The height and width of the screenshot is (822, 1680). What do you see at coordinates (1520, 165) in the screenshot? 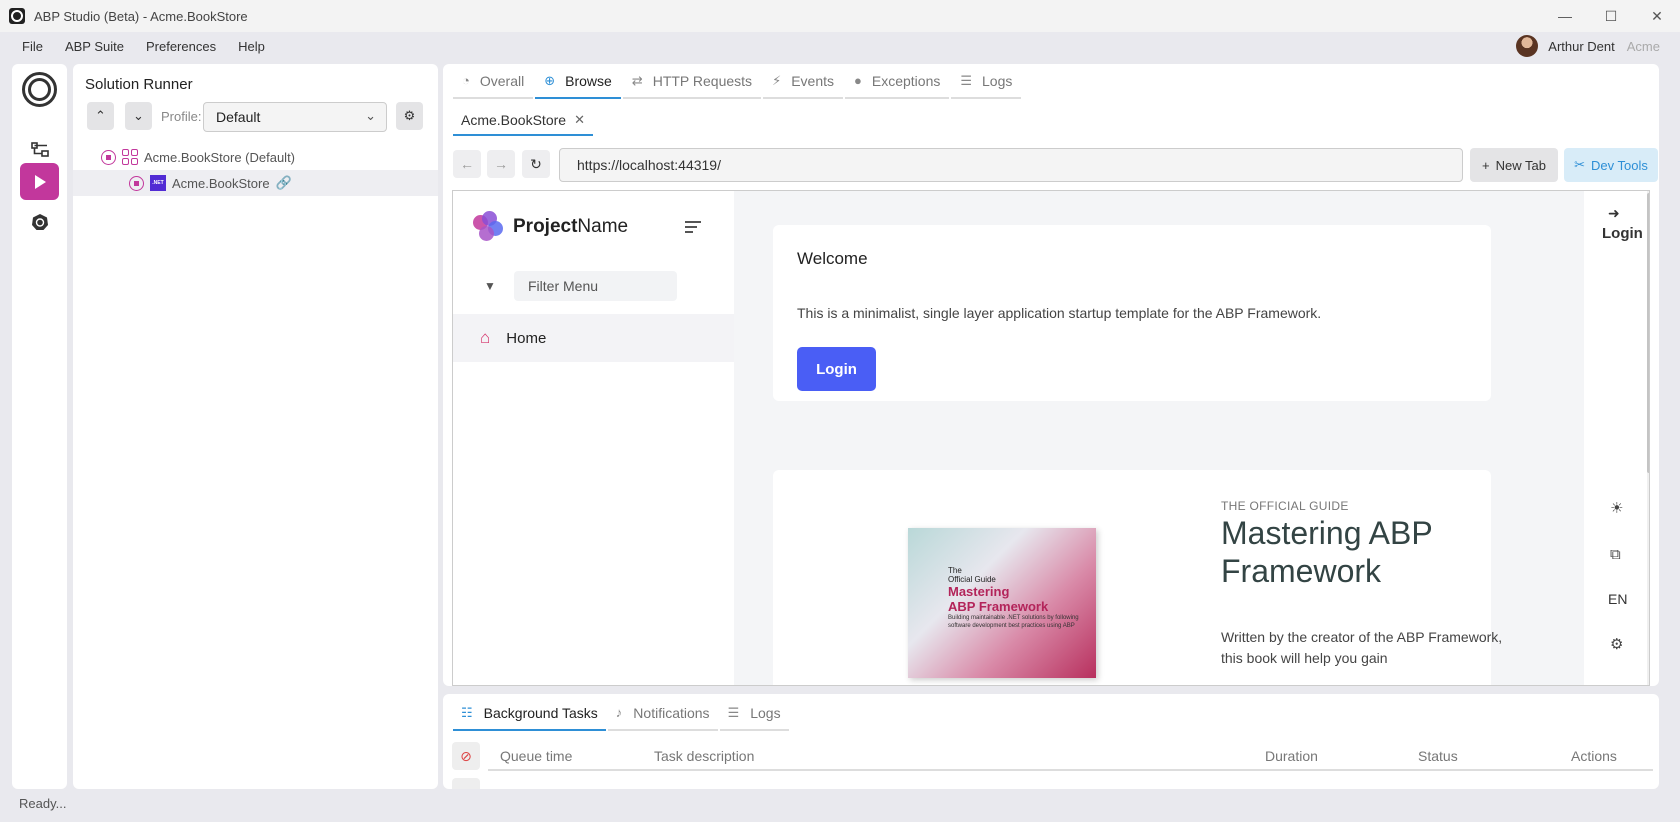
I see `button-label: New Tab` at bounding box center [1520, 165].